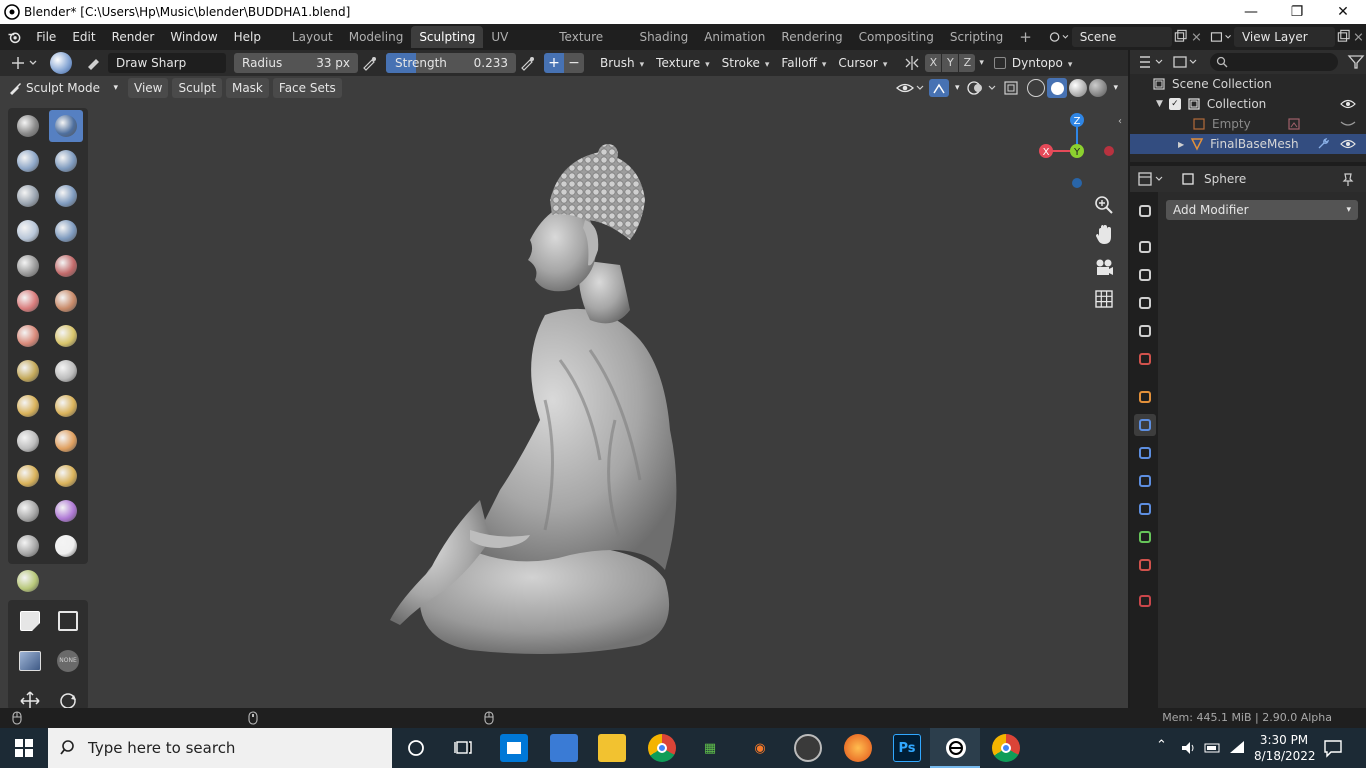 Image resolution: width=1366 pixels, height=768 pixels. What do you see at coordinates (1181, 144) in the screenshot?
I see `expand-arrow-icon: ▶` at bounding box center [1181, 144].